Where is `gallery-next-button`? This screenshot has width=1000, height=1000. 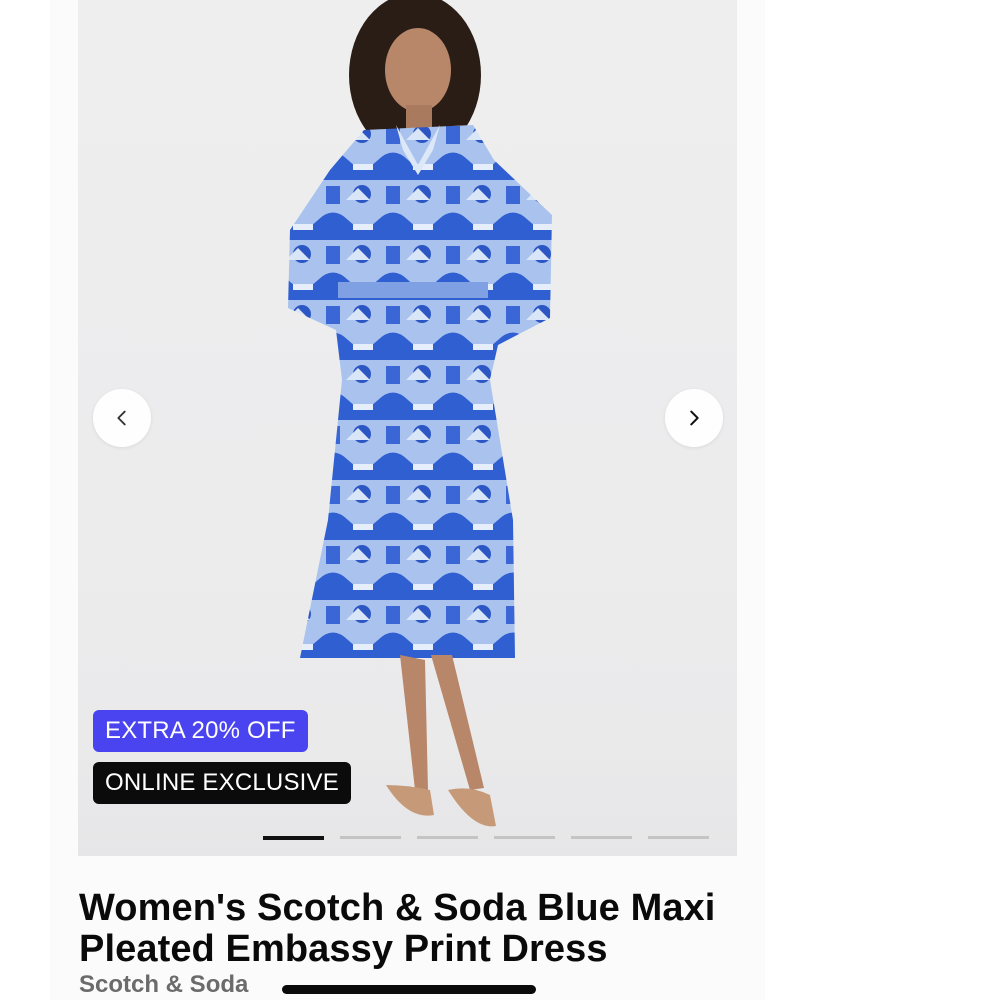
gallery-next-button is located at coordinates (694, 418).